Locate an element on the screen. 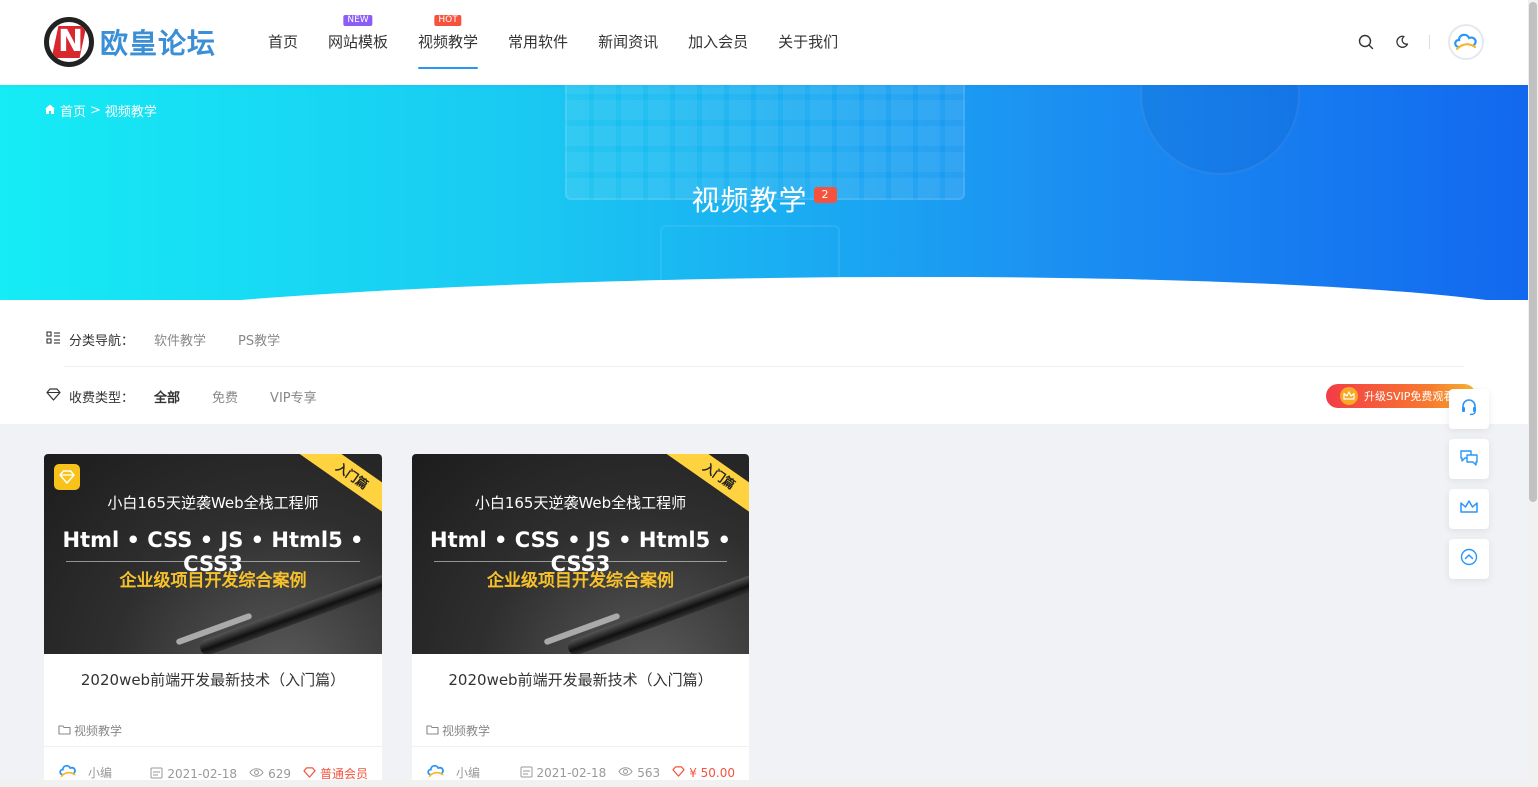  category-list-icon is located at coordinates (53, 339).